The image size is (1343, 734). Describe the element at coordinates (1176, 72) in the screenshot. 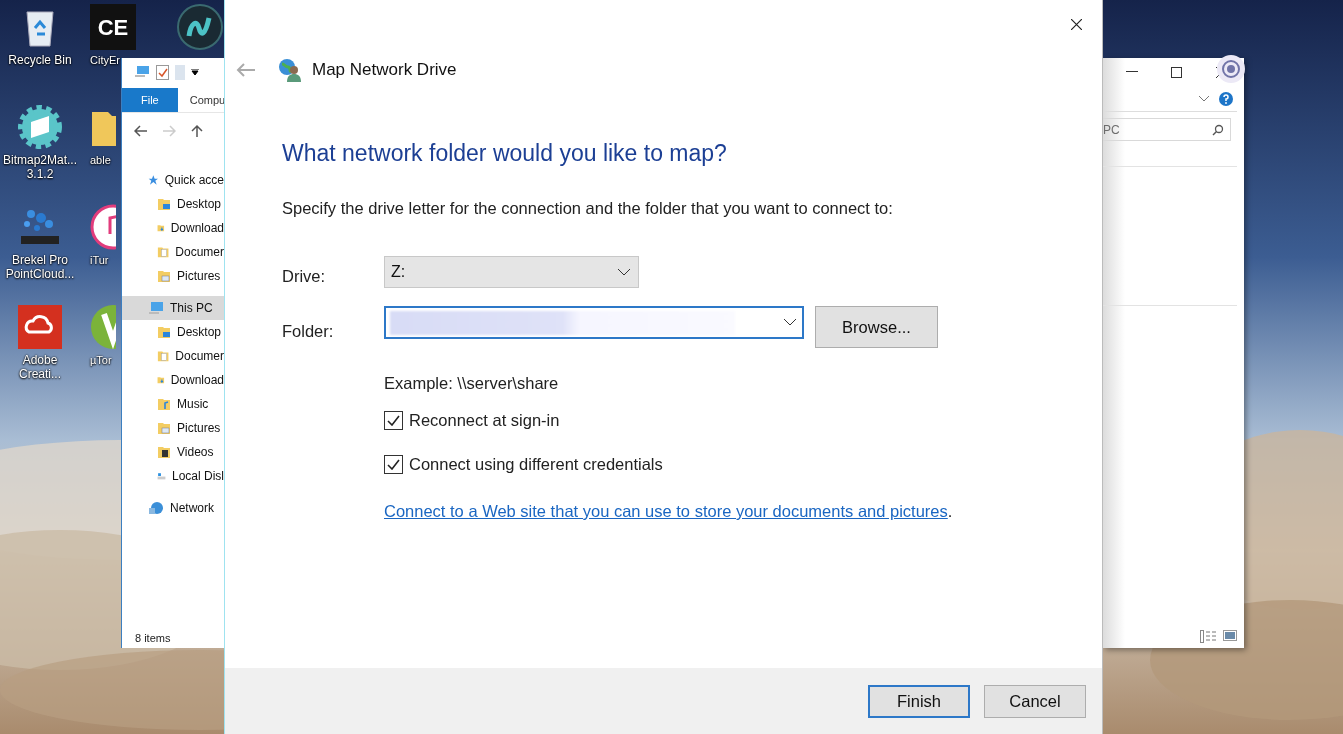

I see `maximize-icon` at that location.